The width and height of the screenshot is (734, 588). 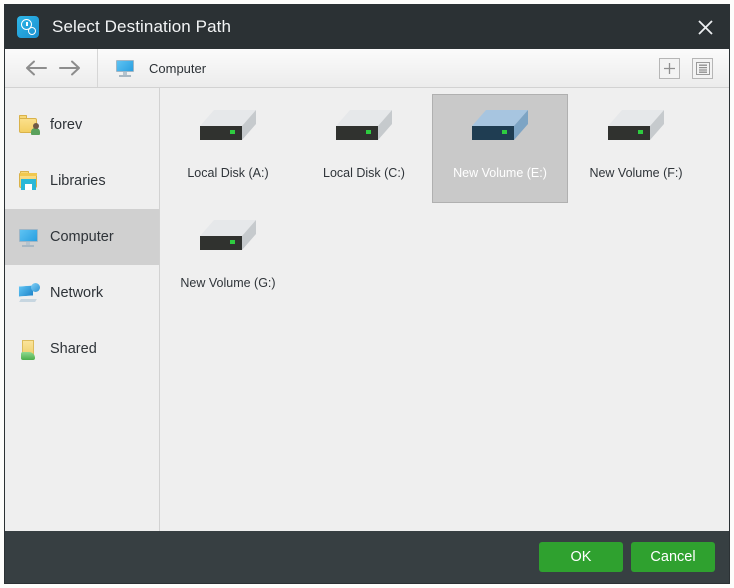 I want to click on drive-item: Local Disk (A:), so click(x=228, y=148).